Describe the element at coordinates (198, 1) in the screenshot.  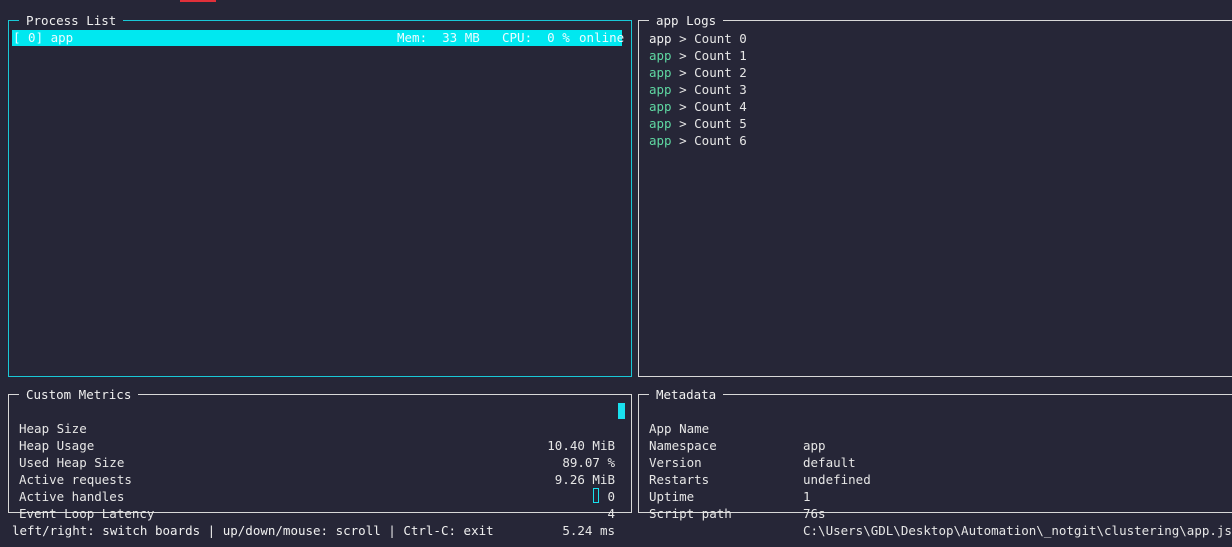
I see `top-indicator` at that location.